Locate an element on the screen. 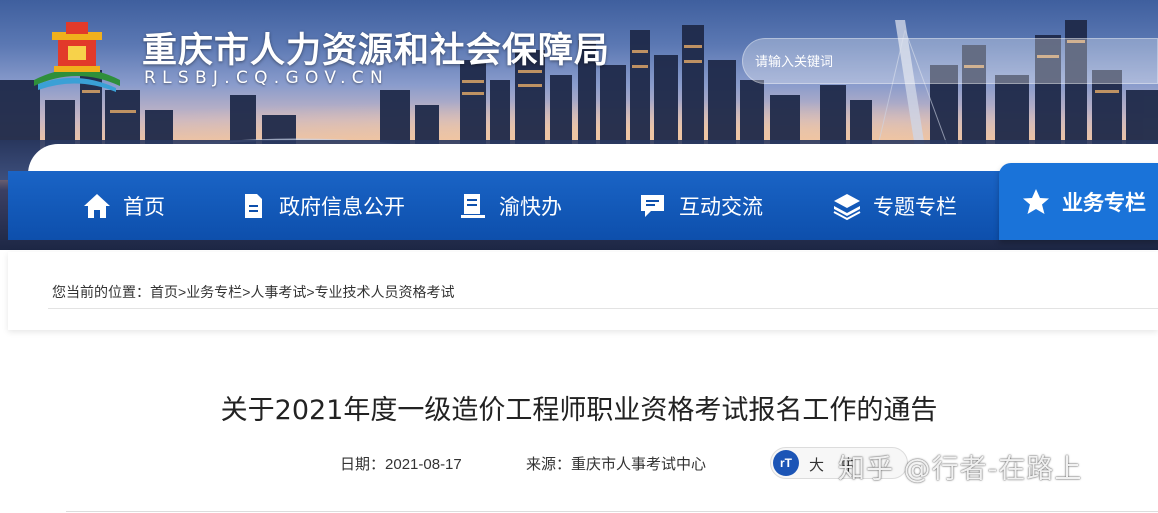 This screenshot has height=513, width=1158. nav-item-interaction: 互动交流 is located at coordinates (700, 205).